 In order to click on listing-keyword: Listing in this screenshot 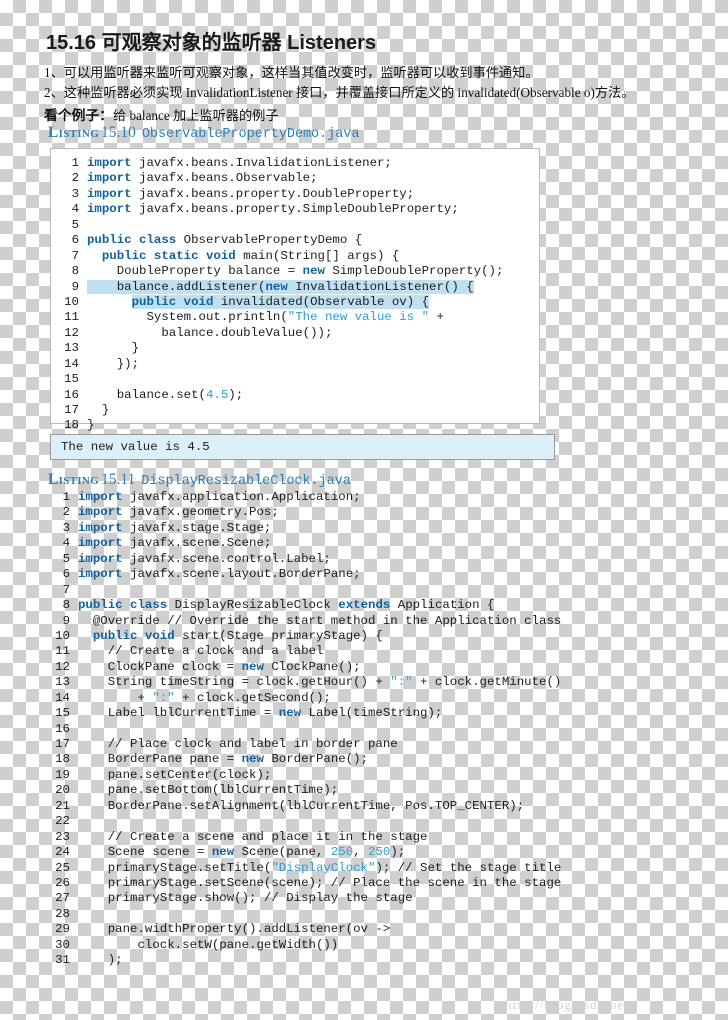, I will do `click(73, 132)`.